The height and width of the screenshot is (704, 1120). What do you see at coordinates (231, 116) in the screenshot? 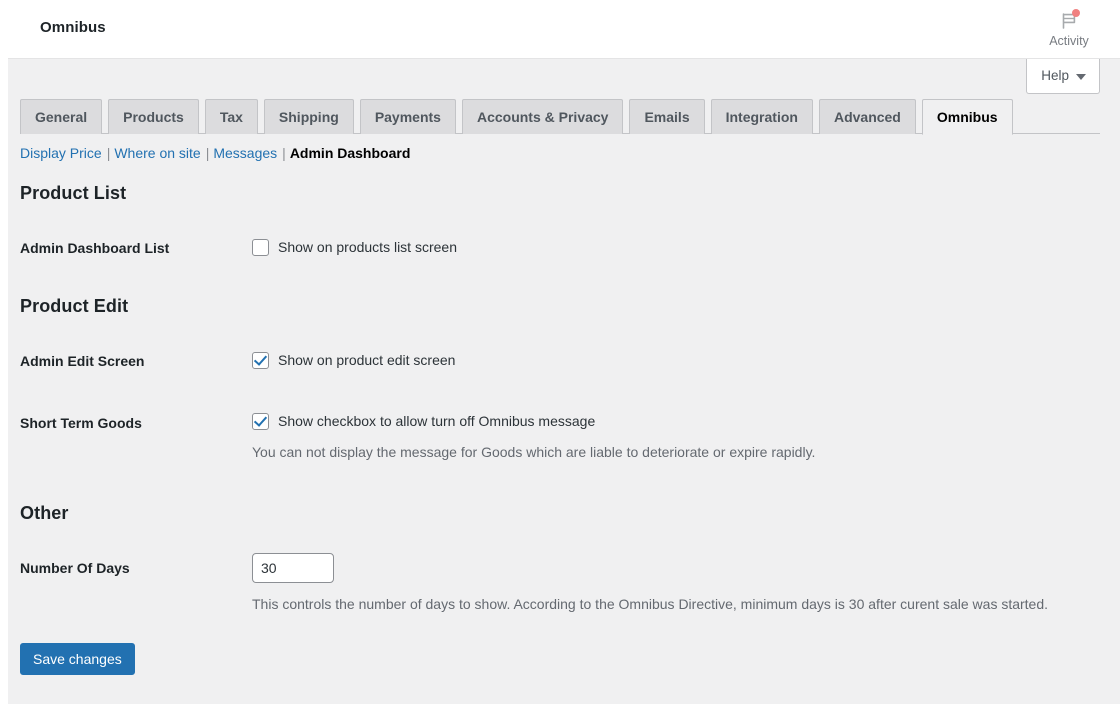
I see `tab-tax: Tax` at bounding box center [231, 116].